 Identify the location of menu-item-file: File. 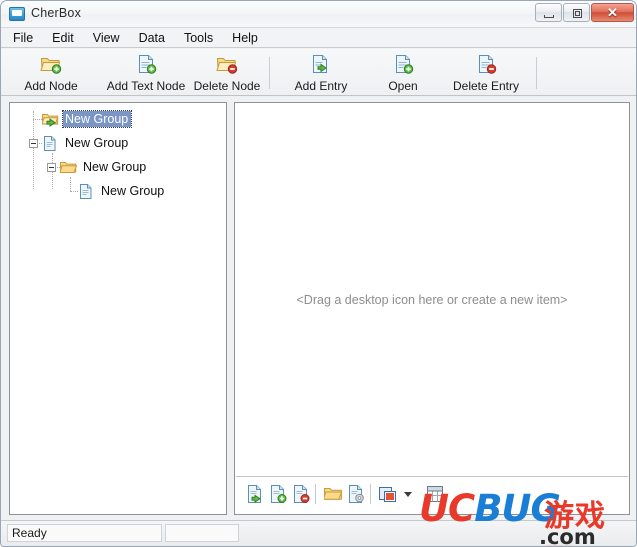
(28, 38).